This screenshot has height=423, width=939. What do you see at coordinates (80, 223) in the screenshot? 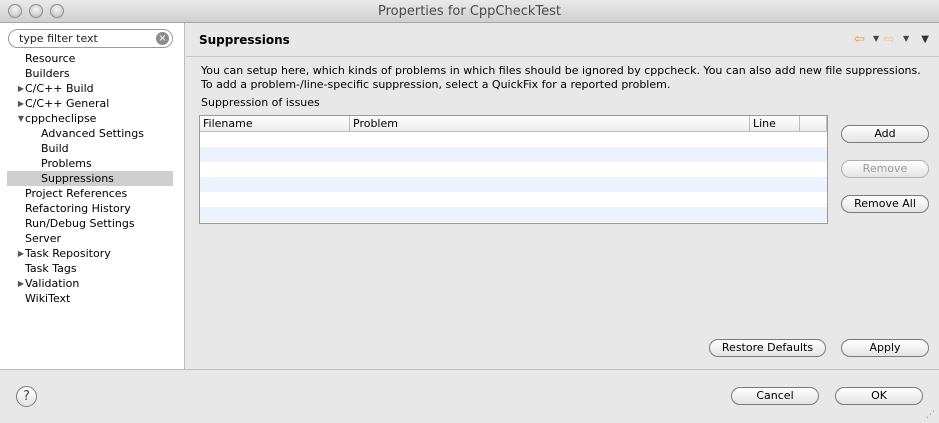
I see `sidebar-item-label: Run/Debug Settings` at bounding box center [80, 223].